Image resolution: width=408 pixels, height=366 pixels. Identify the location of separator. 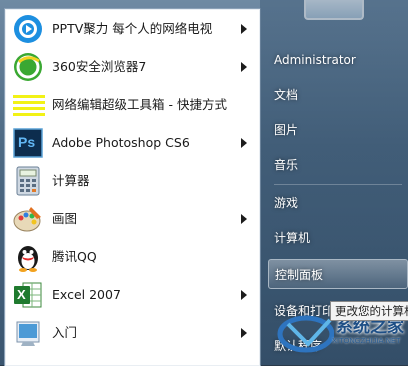
(338, 184).